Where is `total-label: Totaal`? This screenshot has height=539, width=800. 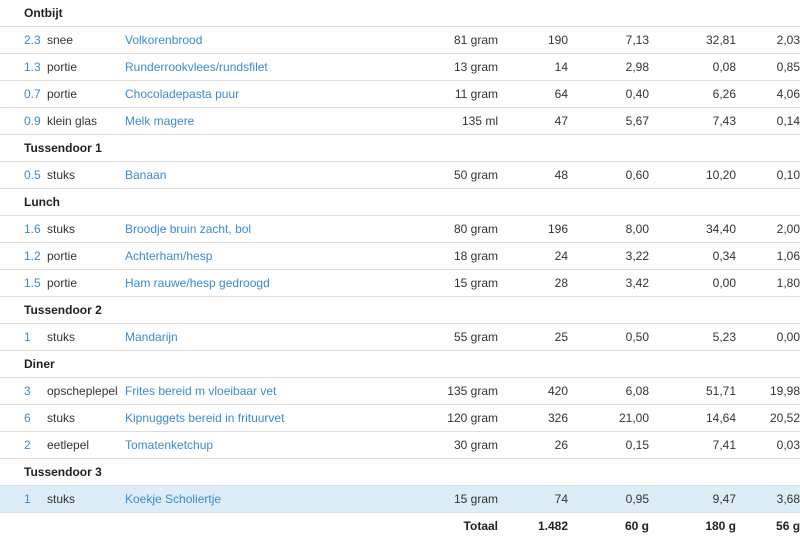 total-label: Totaal is located at coordinates (458, 526).